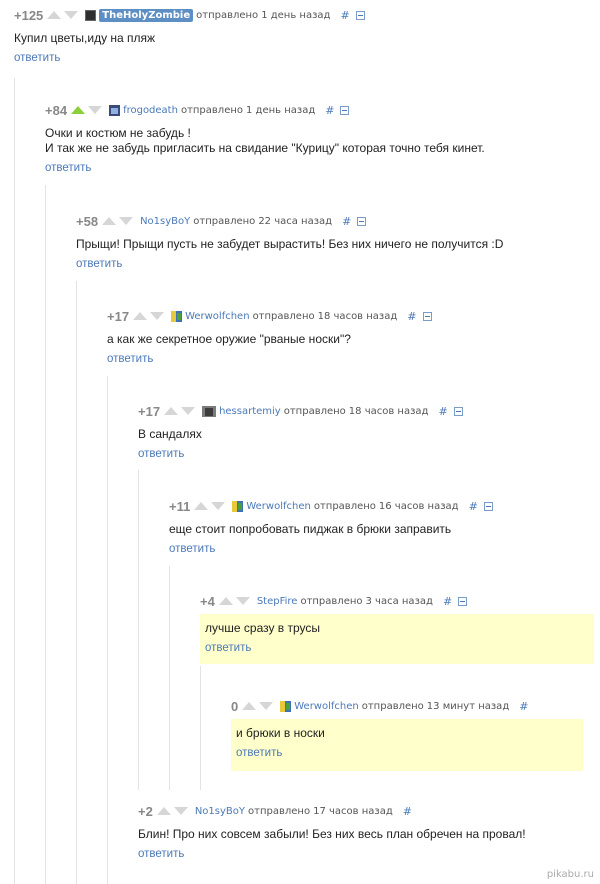  Describe the element at coordinates (145, 811) in the screenshot. I see `rating: +2` at that location.